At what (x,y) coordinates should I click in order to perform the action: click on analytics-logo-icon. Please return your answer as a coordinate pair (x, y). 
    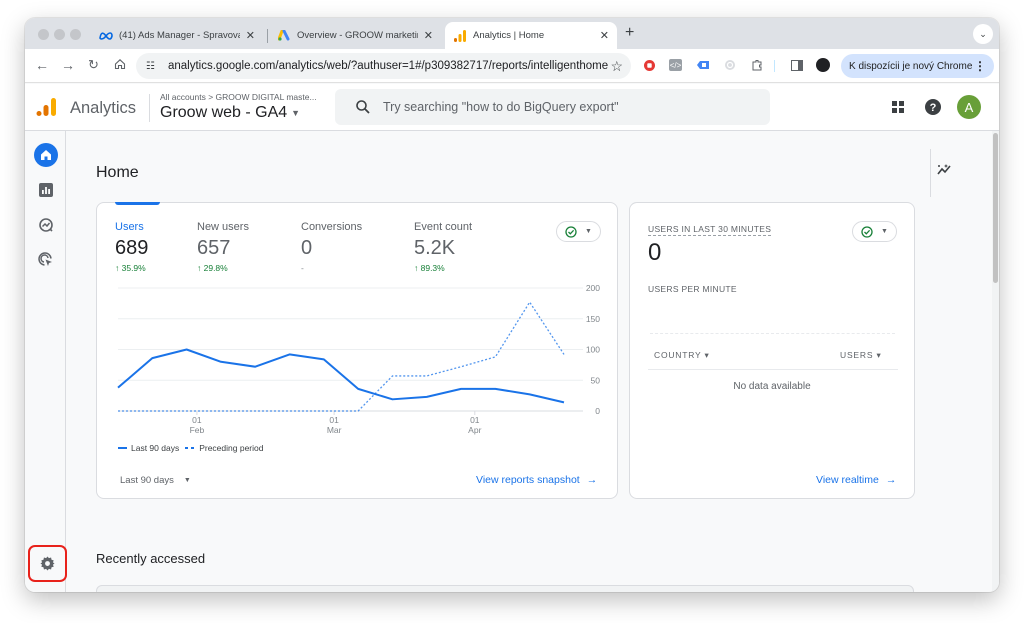
    Looking at the image, I should click on (46, 107).